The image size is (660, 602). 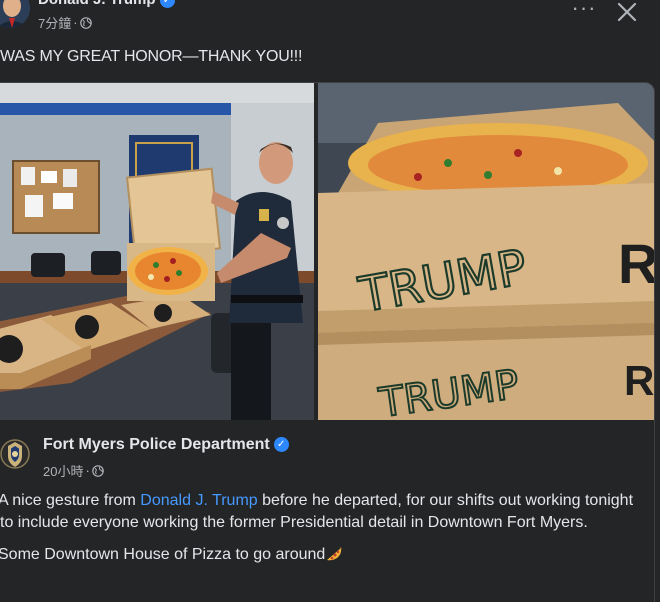 What do you see at coordinates (156, 444) in the screenshot?
I see `shared-author-name-text: Fort Myers Police Department` at bounding box center [156, 444].